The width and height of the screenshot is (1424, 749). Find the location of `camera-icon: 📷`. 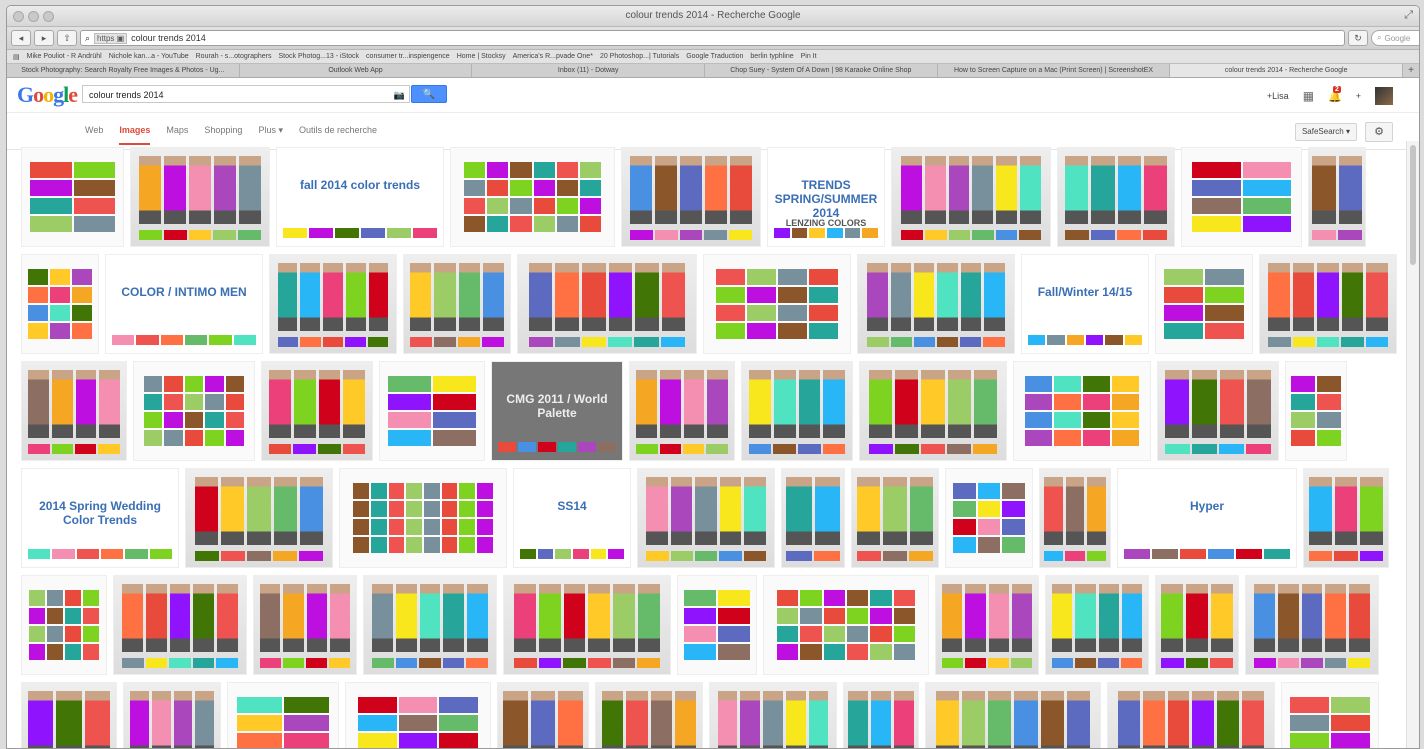

camera-icon: 📷 is located at coordinates (399, 95).